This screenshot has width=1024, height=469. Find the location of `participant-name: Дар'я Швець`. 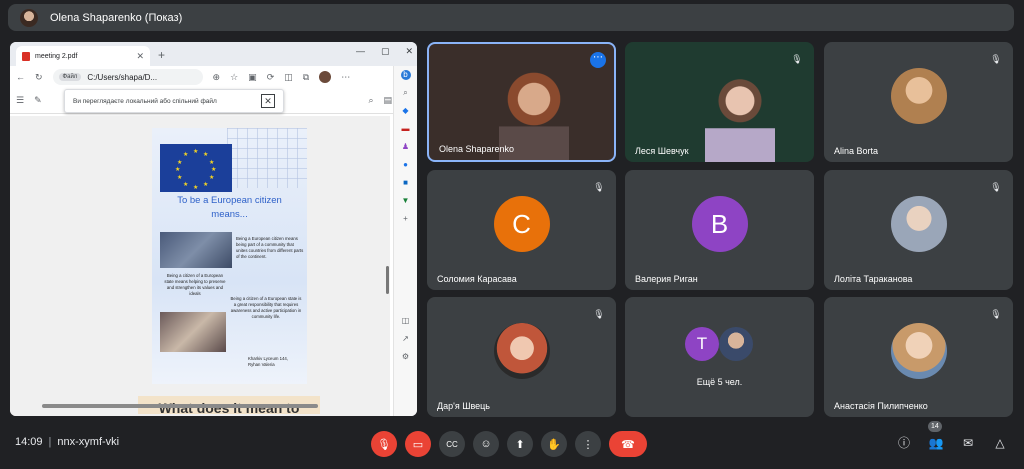

participant-name: Дар'я Швець is located at coordinates (463, 406).